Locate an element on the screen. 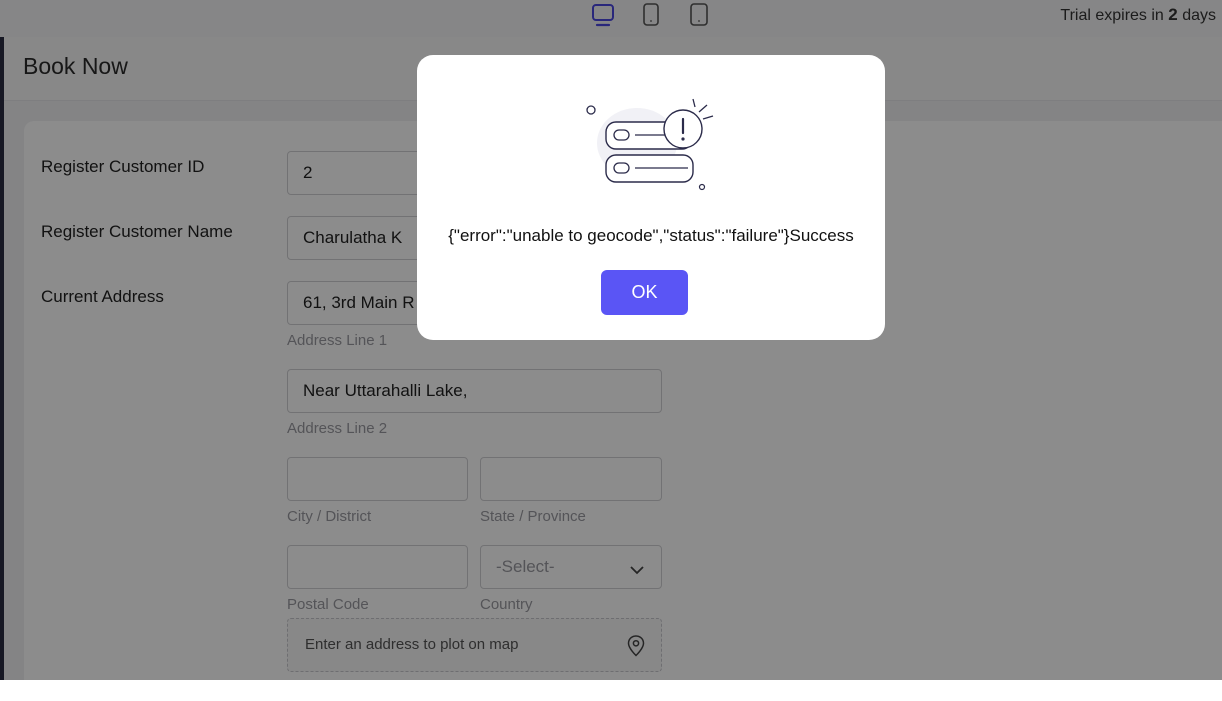 This screenshot has width=1222, height=701. warning-illustration-icon is located at coordinates (652, 147).